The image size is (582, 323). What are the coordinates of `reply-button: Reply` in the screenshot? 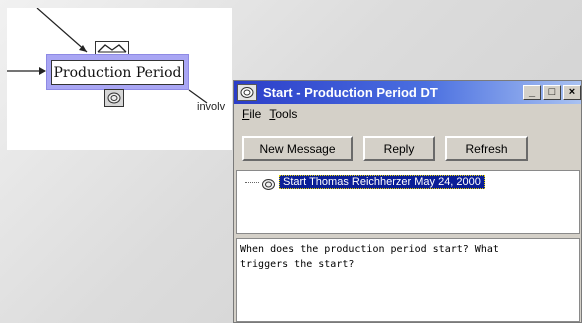 It's located at (399, 148).